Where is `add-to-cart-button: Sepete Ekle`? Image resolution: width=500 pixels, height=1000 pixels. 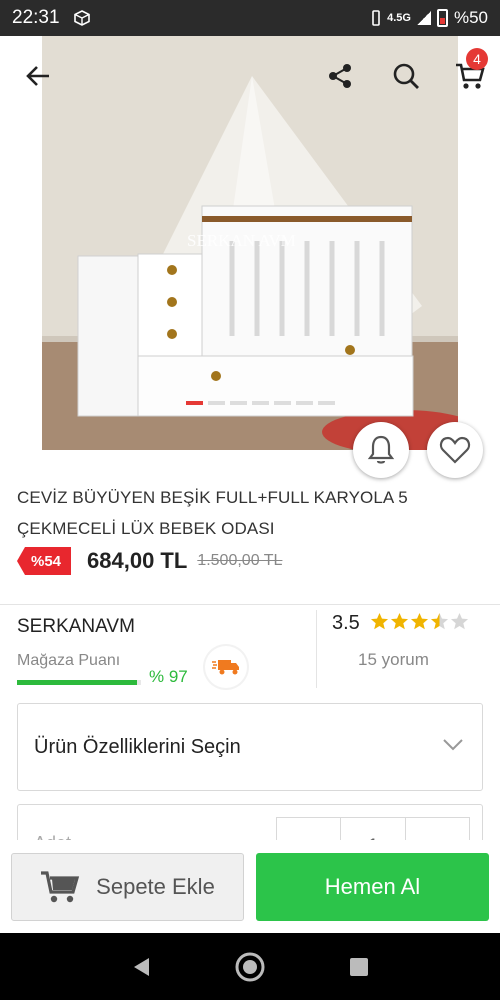 add-to-cart-button: Sepete Ekle is located at coordinates (127, 887).